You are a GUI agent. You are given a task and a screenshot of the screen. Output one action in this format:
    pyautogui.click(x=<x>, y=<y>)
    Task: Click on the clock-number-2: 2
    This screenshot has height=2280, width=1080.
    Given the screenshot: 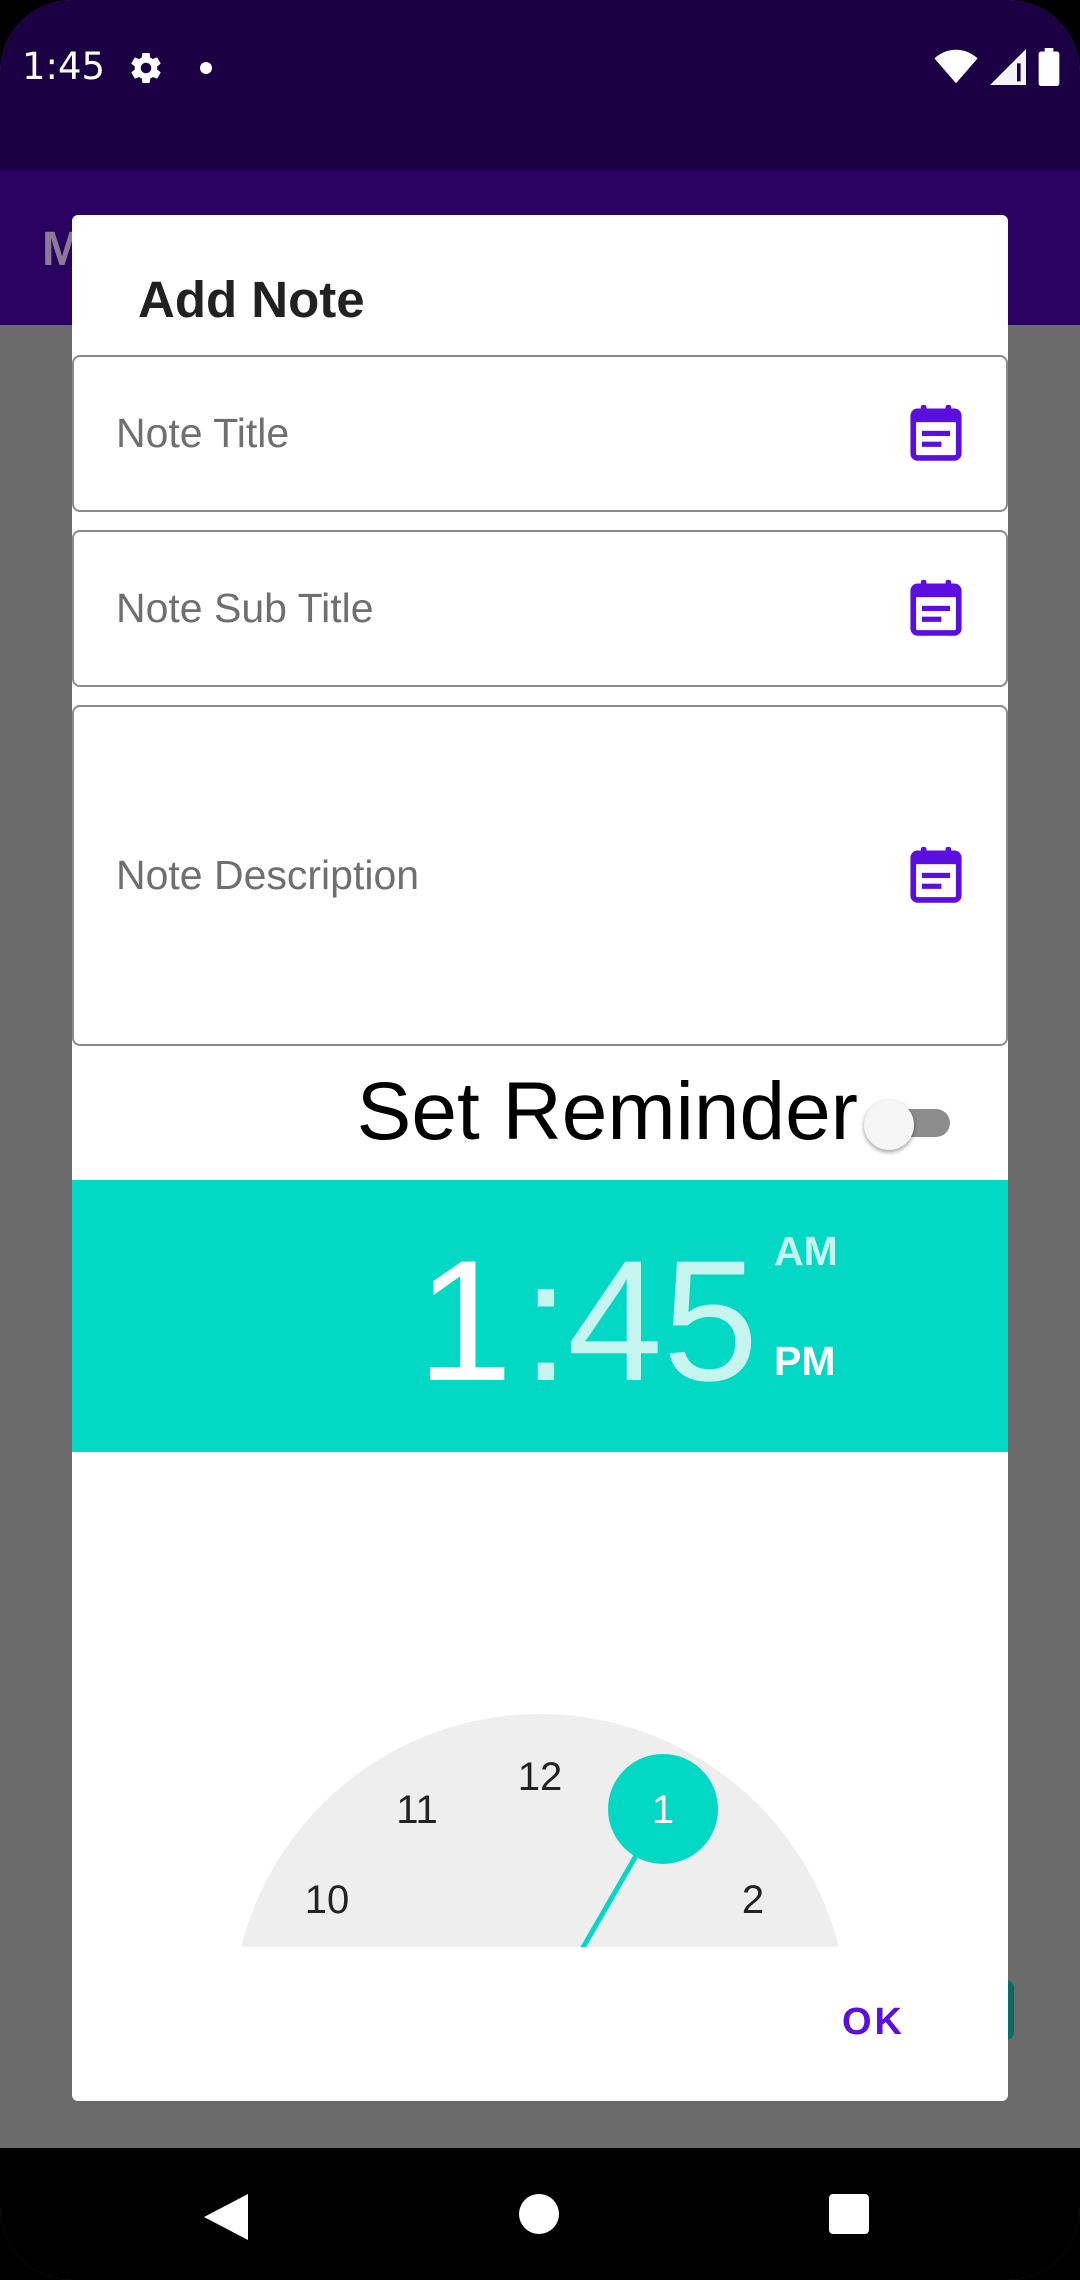 What is the action you would take?
    pyautogui.click(x=753, y=1900)
    